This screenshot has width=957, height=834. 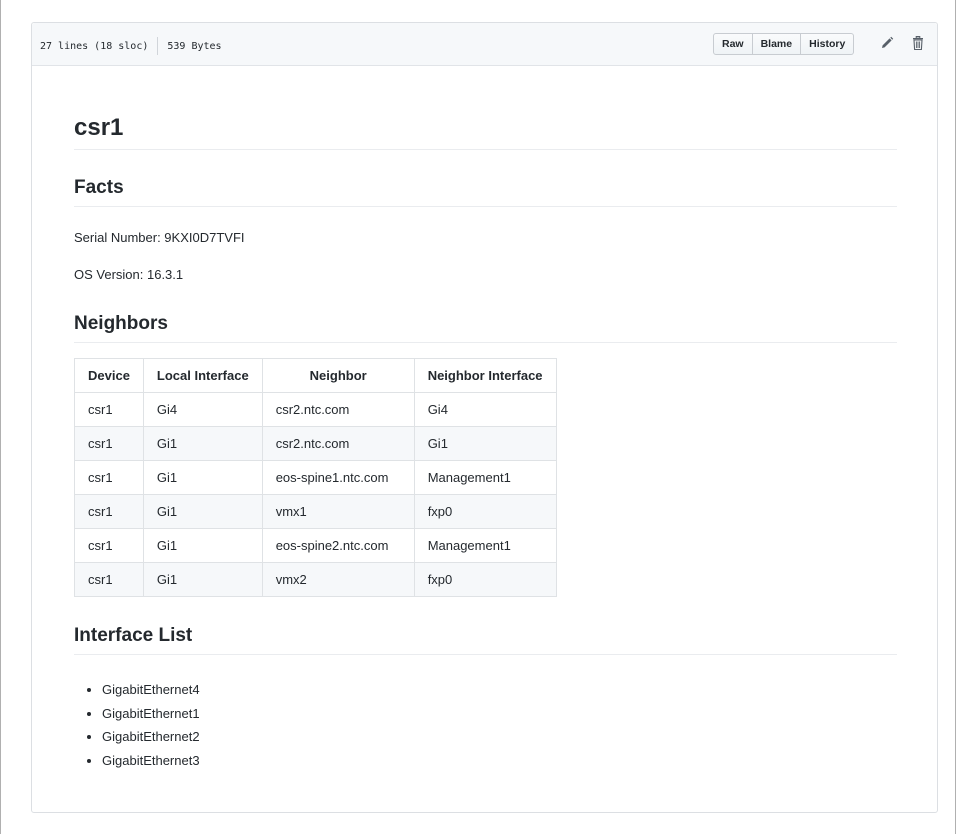 I want to click on table-cell: vmx2, so click(x=338, y=579).